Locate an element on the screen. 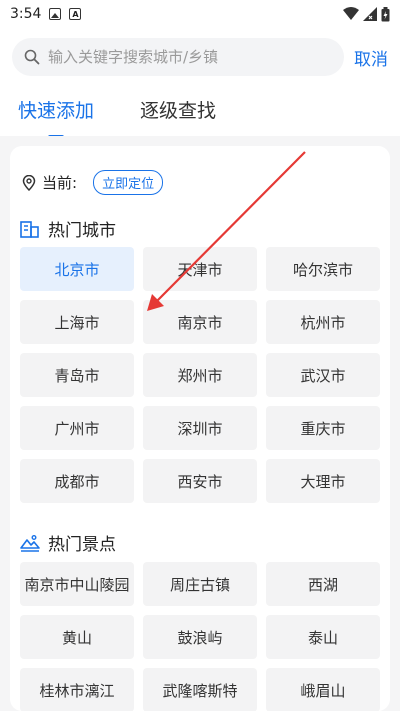  city-cell: 郑州市 is located at coordinates (200, 375).